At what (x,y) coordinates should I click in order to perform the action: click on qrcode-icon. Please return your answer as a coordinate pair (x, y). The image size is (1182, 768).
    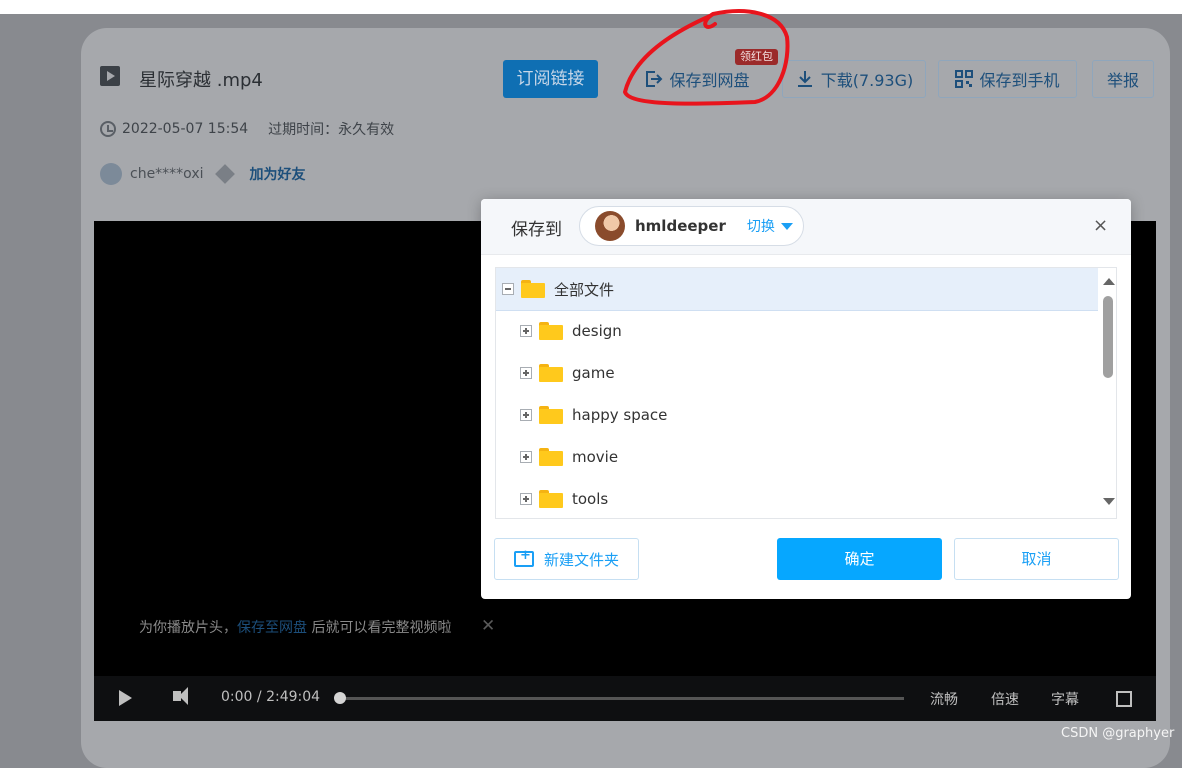
    Looking at the image, I should click on (964, 79).